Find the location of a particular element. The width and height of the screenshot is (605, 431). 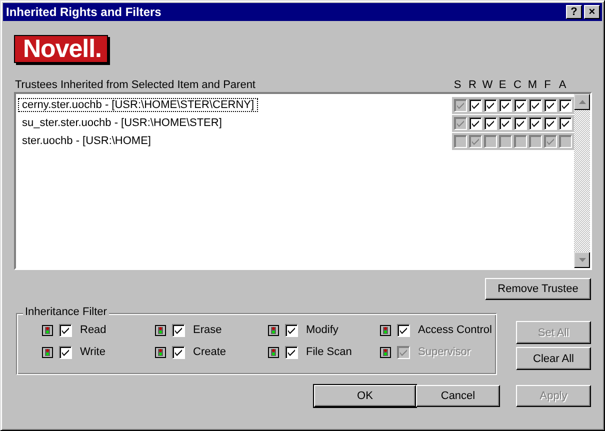

scroll-up-button is located at coordinates (582, 102).